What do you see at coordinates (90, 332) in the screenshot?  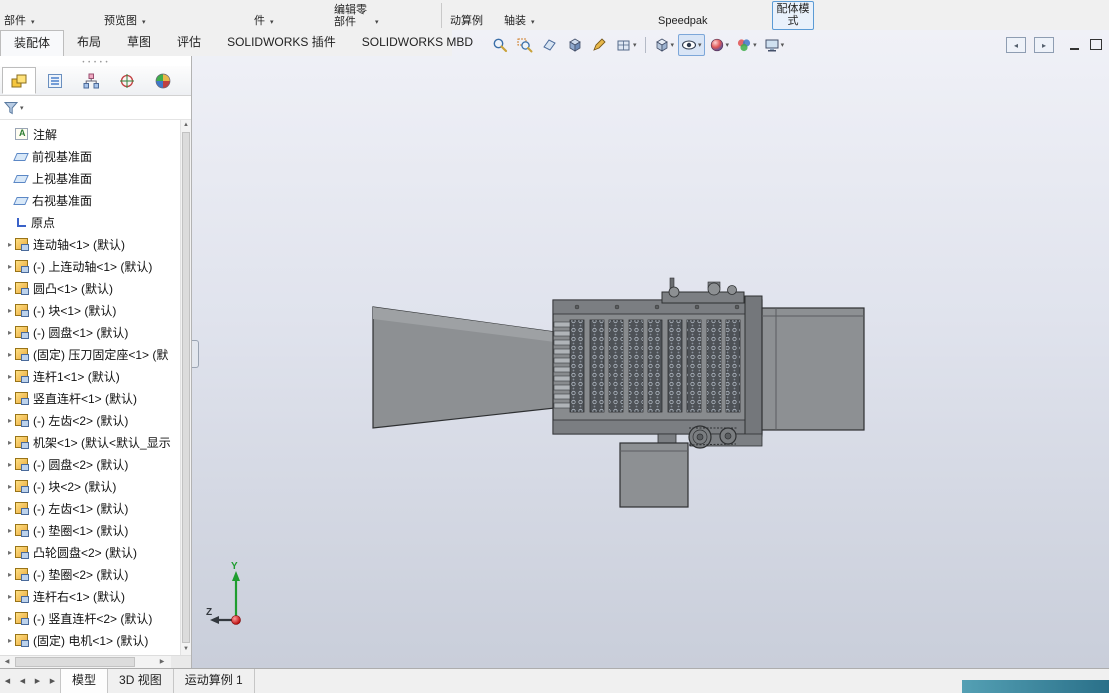 I see `tree-item: (-) 圆盘<1> (默认)` at bounding box center [90, 332].